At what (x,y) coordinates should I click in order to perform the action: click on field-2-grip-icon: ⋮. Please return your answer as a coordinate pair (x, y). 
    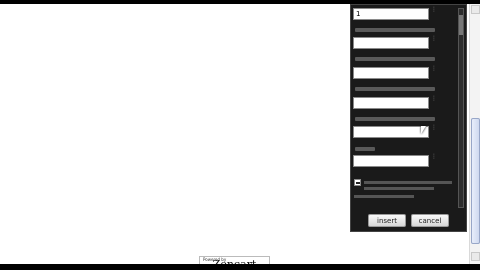
    Looking at the image, I should click on (434, 38).